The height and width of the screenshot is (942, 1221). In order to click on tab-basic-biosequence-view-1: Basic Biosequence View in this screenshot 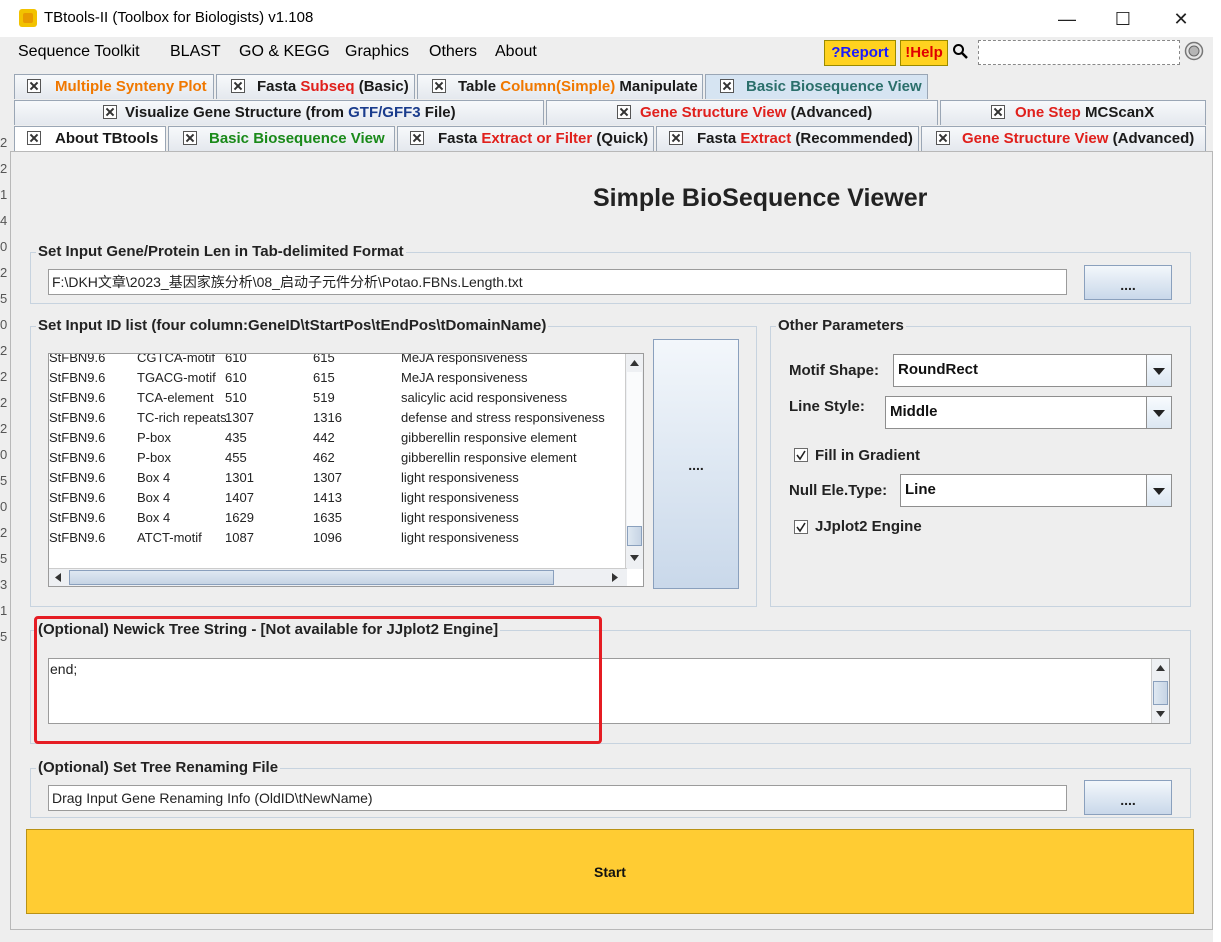, I will do `click(816, 86)`.